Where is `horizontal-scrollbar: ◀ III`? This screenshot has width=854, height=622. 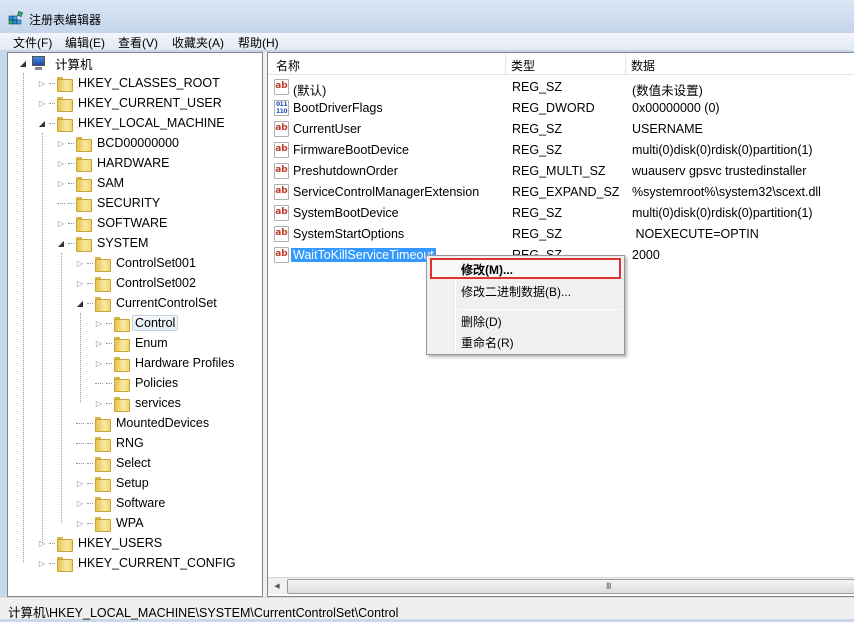
horizontal-scrollbar: ◀ III is located at coordinates (561, 585).